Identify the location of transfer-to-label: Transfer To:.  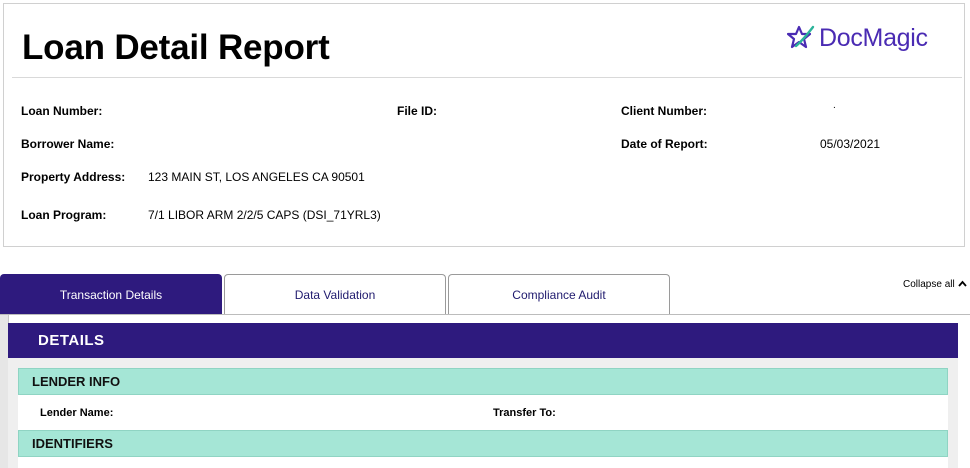
(524, 413).